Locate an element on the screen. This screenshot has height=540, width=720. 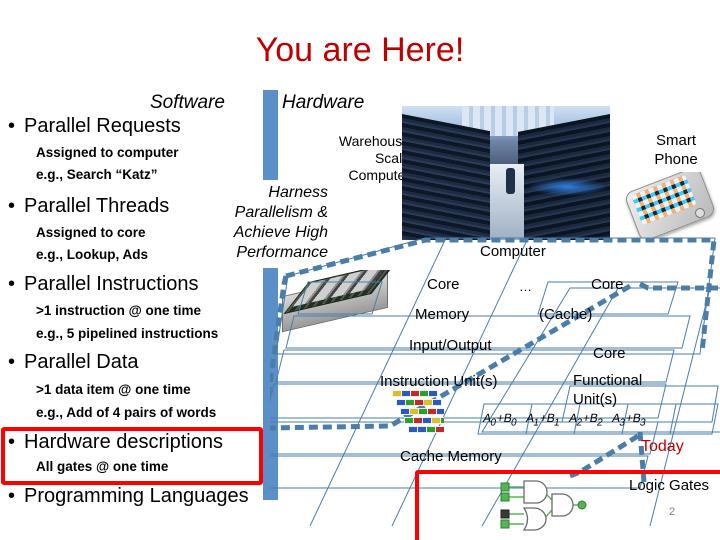
adder-cells-row: A0+B0 A1+B1 A2+B2 A3+B3 is located at coordinates (568, 420).